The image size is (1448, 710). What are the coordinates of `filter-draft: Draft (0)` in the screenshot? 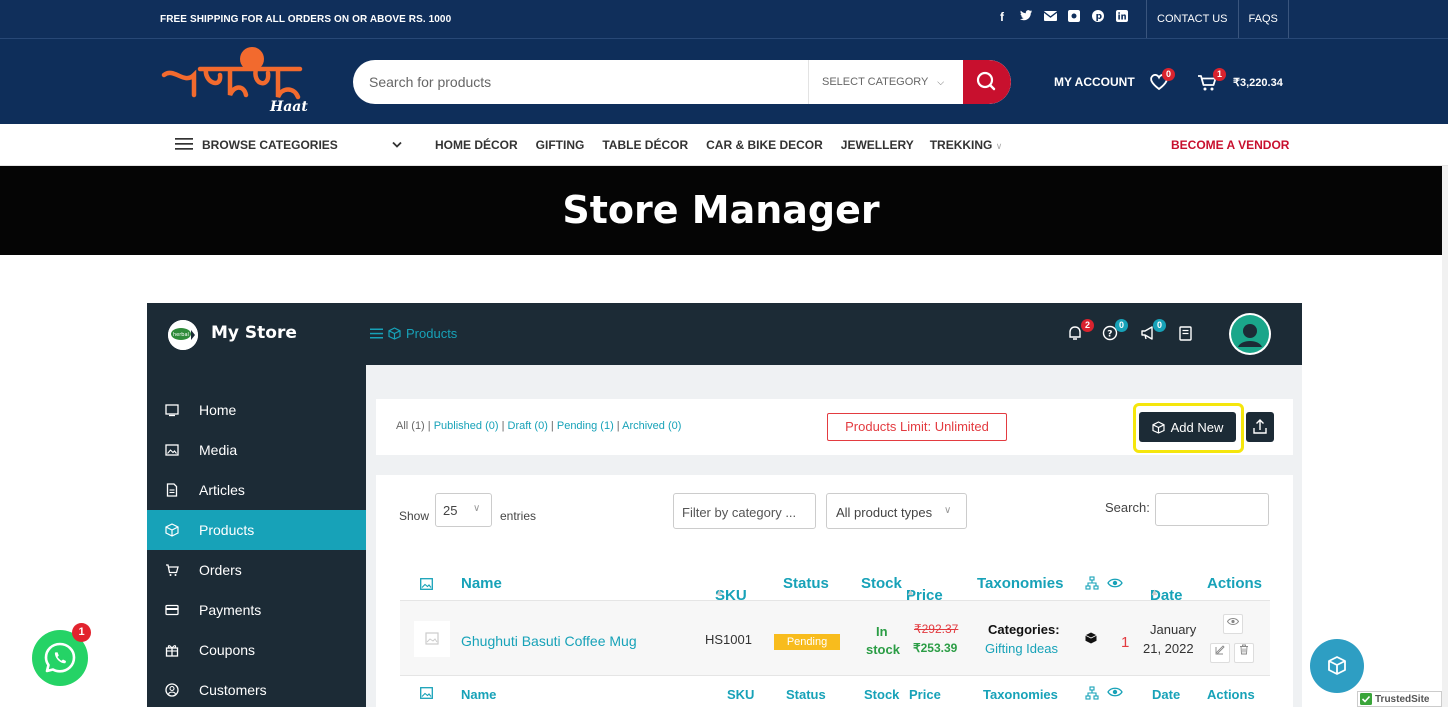 It's located at (528, 426).